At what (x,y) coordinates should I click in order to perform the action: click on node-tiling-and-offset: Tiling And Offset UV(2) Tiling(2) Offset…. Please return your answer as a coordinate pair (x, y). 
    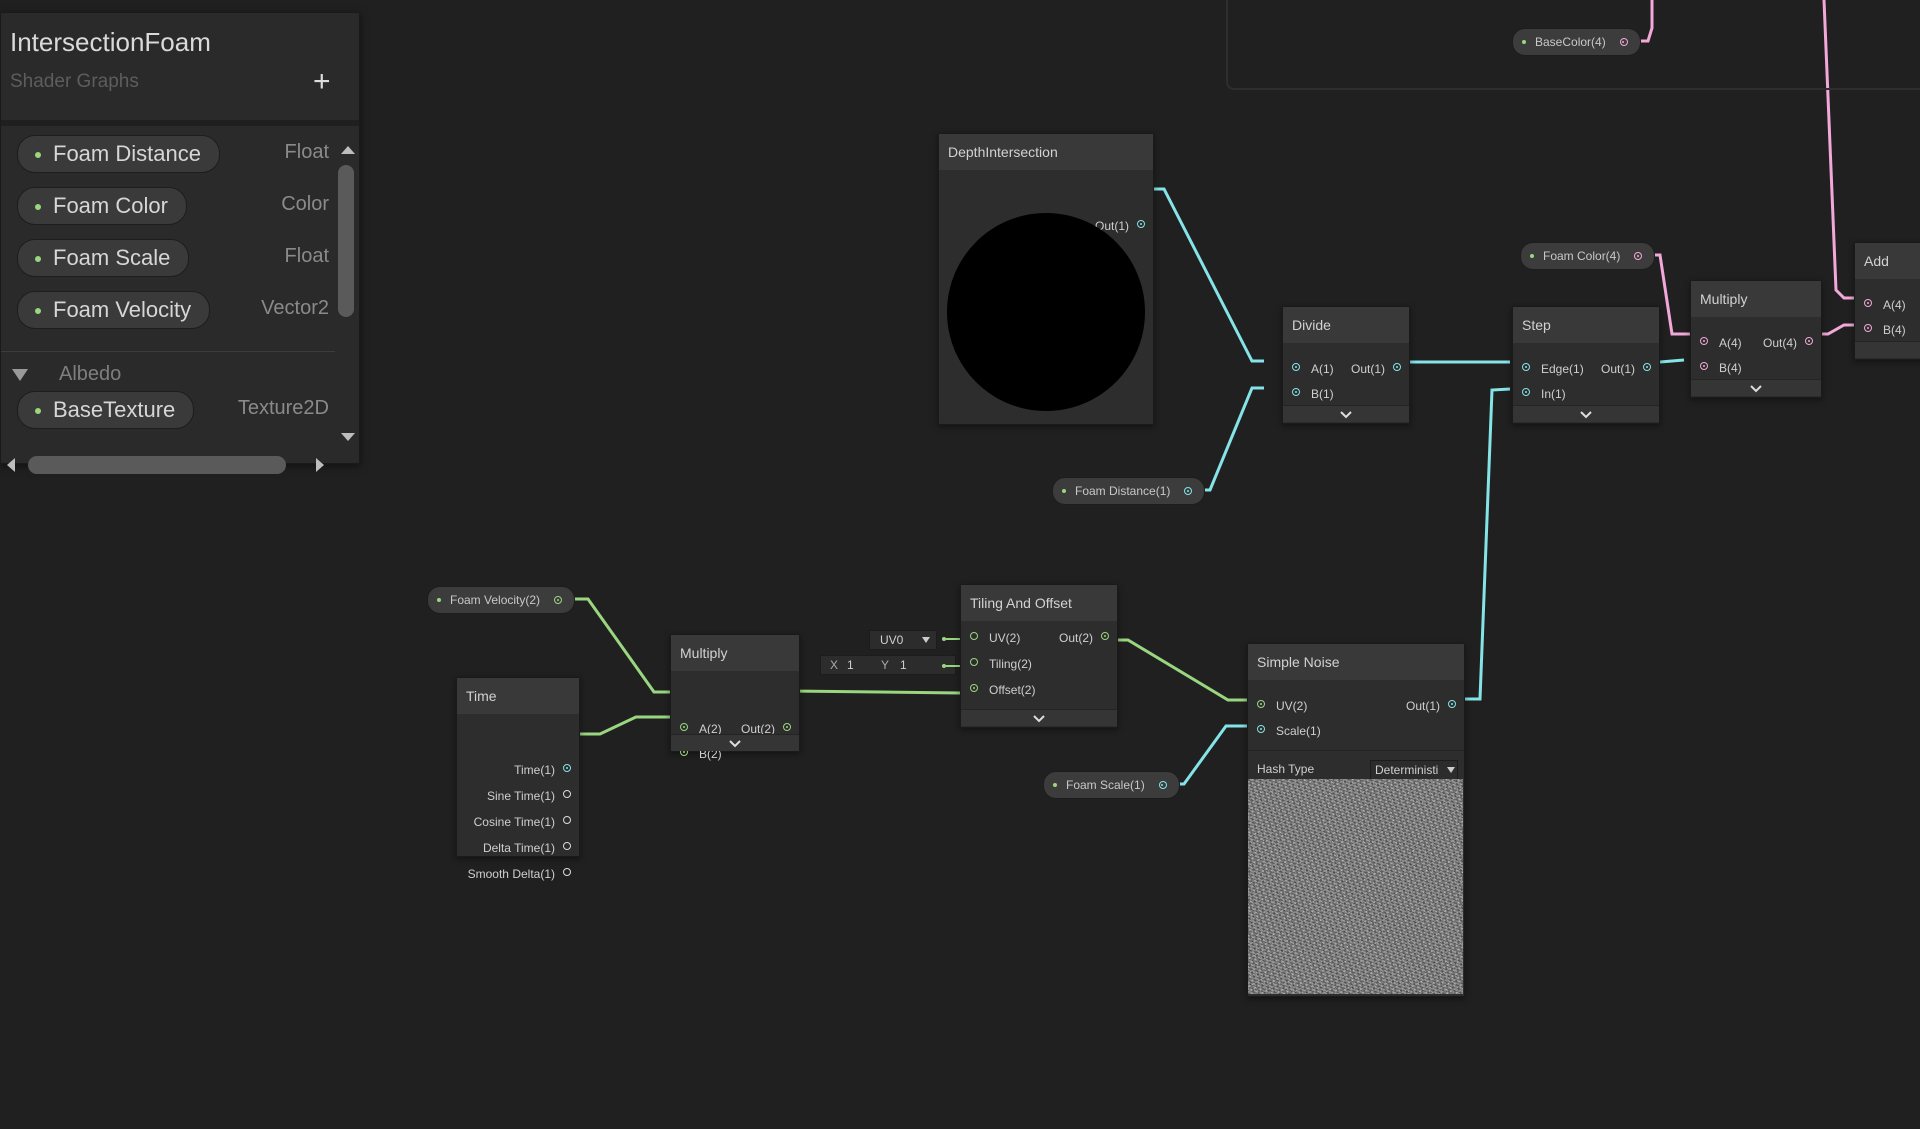
    Looking at the image, I should click on (1039, 656).